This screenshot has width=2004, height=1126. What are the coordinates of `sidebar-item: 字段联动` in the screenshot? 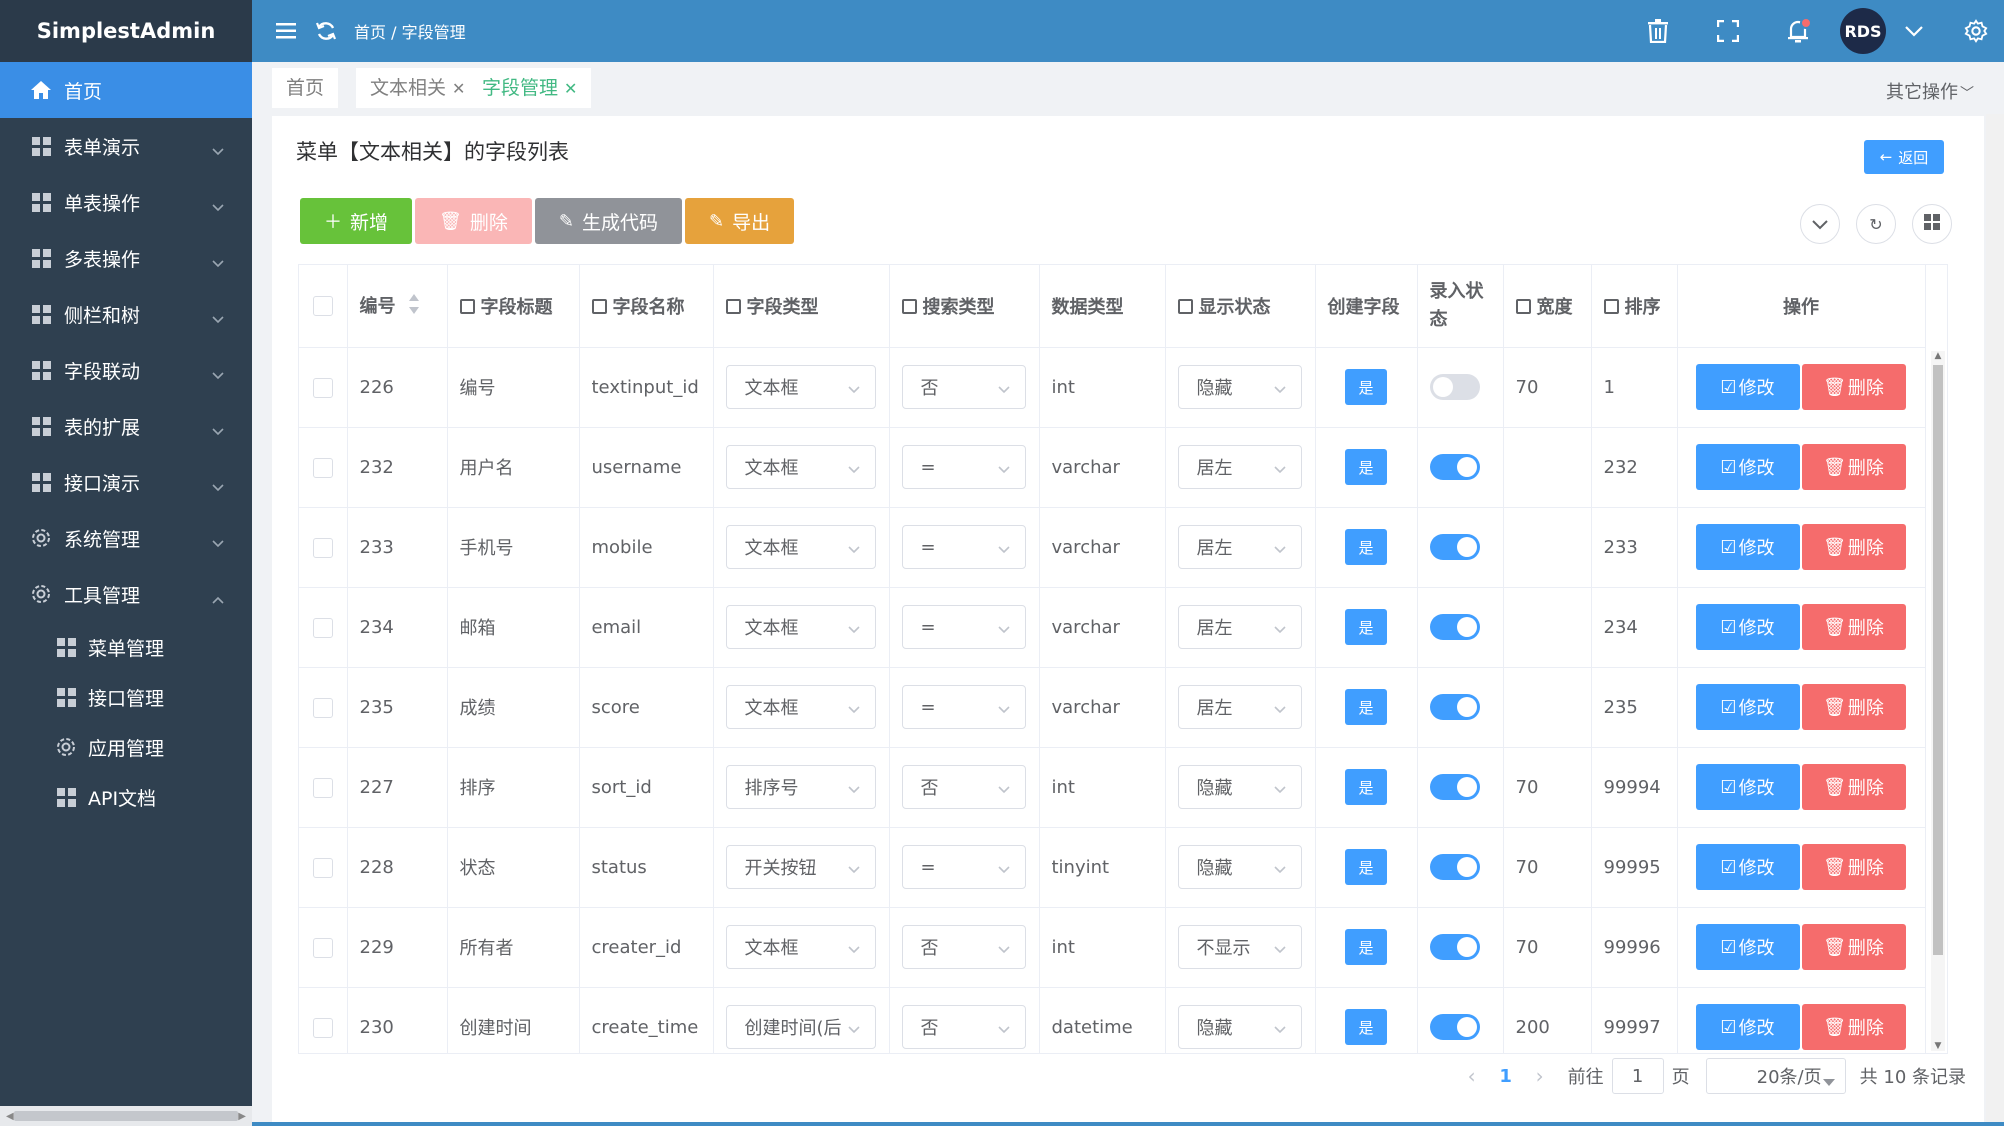 It's located at (126, 370).